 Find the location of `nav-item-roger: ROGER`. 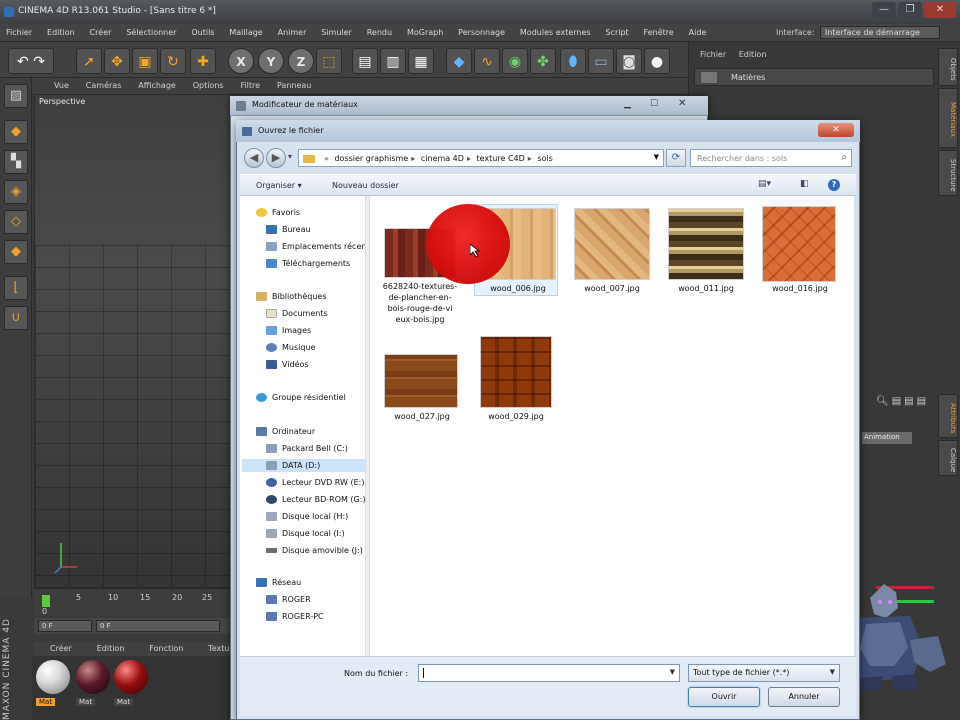

nav-item-roger: ROGER is located at coordinates (288, 599).